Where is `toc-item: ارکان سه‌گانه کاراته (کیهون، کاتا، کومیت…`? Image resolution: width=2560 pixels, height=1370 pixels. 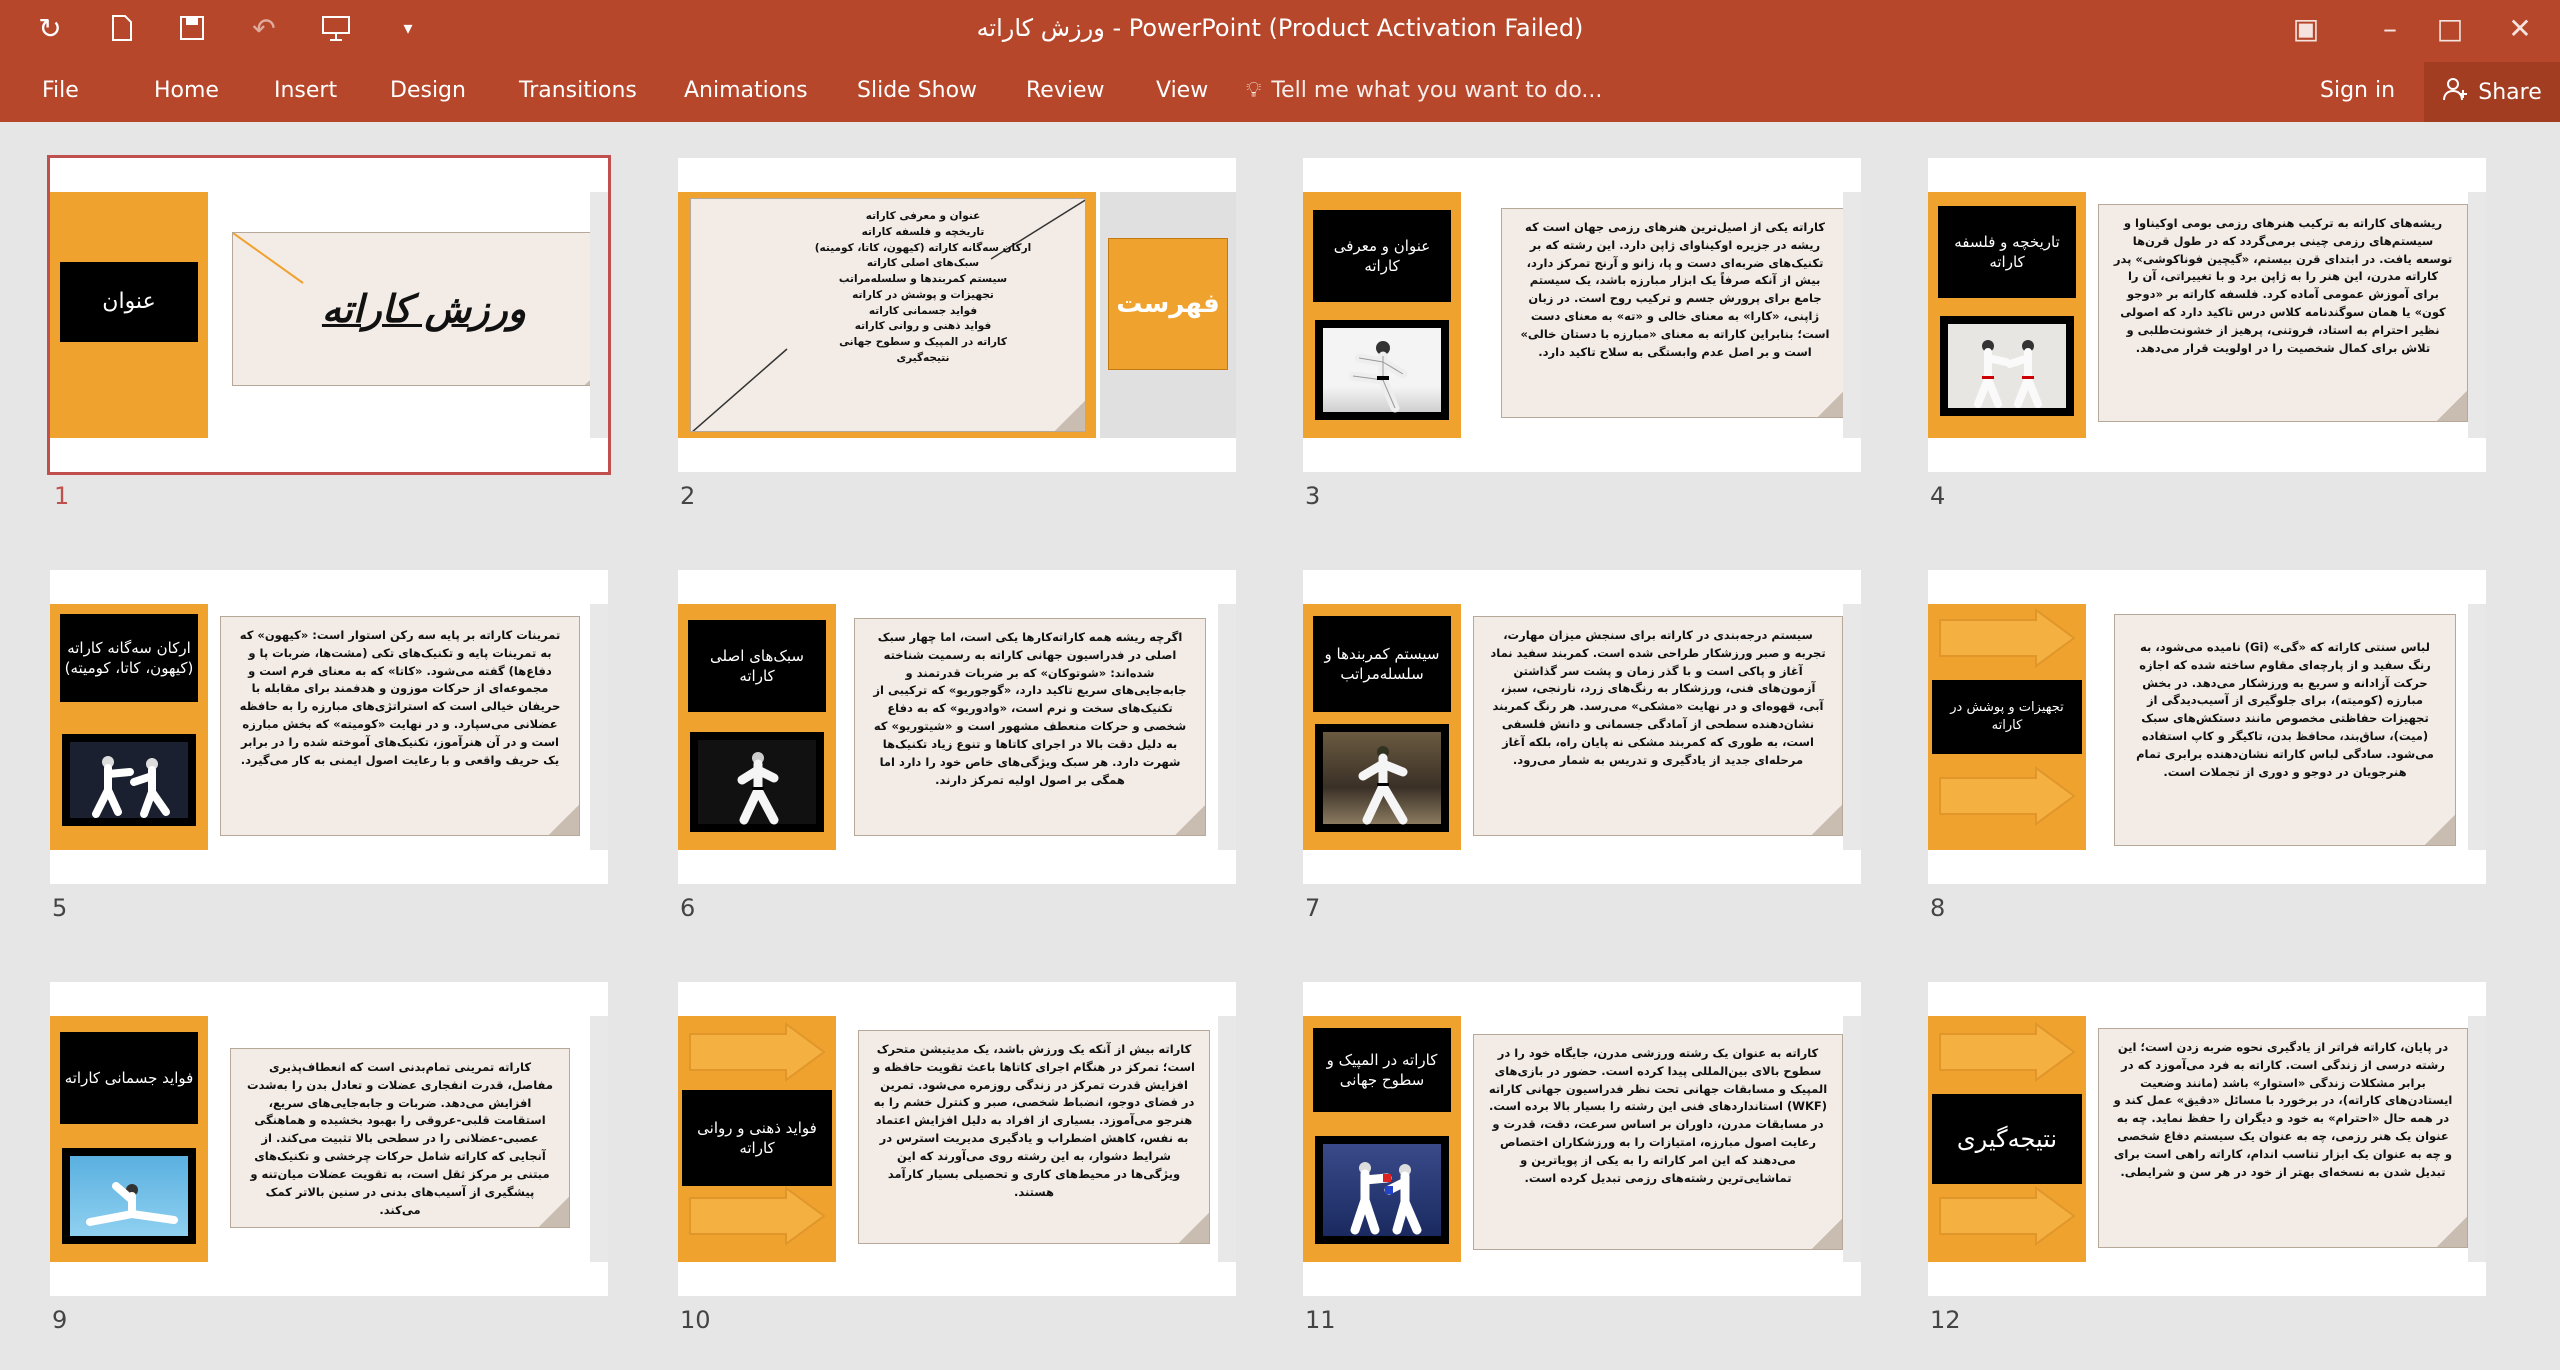 toc-item: ارکان سه‌گانه کاراته (کیهون، کاتا، کومیت… is located at coordinates (923, 247).